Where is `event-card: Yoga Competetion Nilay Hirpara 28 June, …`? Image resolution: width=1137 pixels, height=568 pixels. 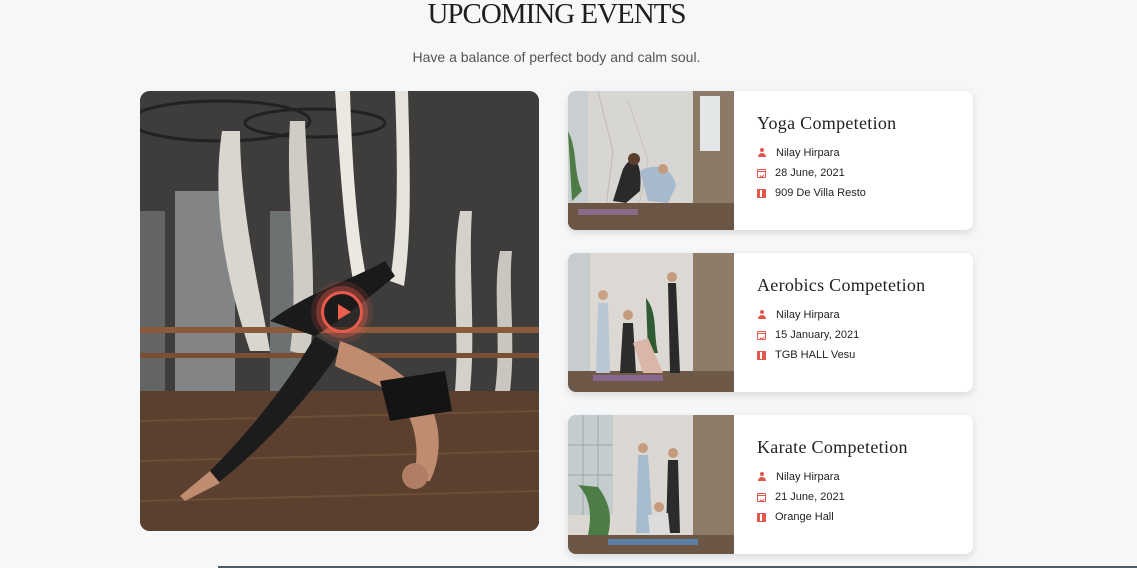 event-card: Yoga Competetion Nilay Hirpara 28 June, … is located at coordinates (770, 160).